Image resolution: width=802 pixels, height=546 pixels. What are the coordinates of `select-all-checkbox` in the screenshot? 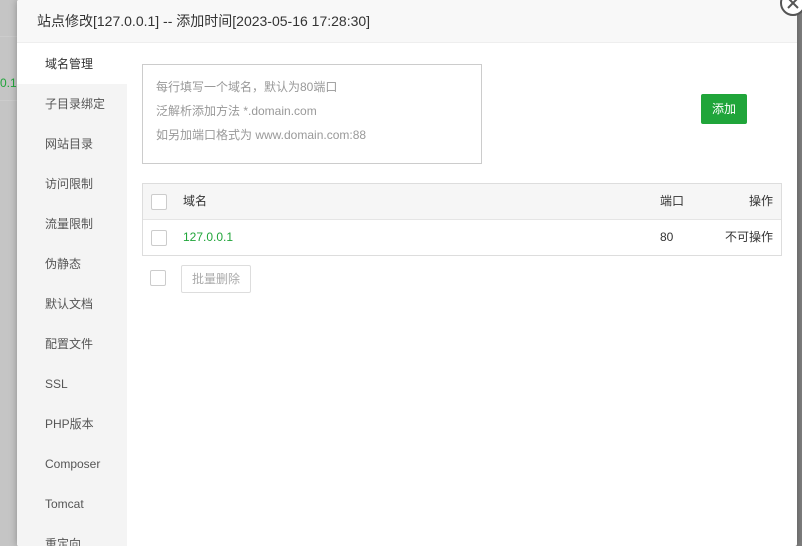 It's located at (159, 202).